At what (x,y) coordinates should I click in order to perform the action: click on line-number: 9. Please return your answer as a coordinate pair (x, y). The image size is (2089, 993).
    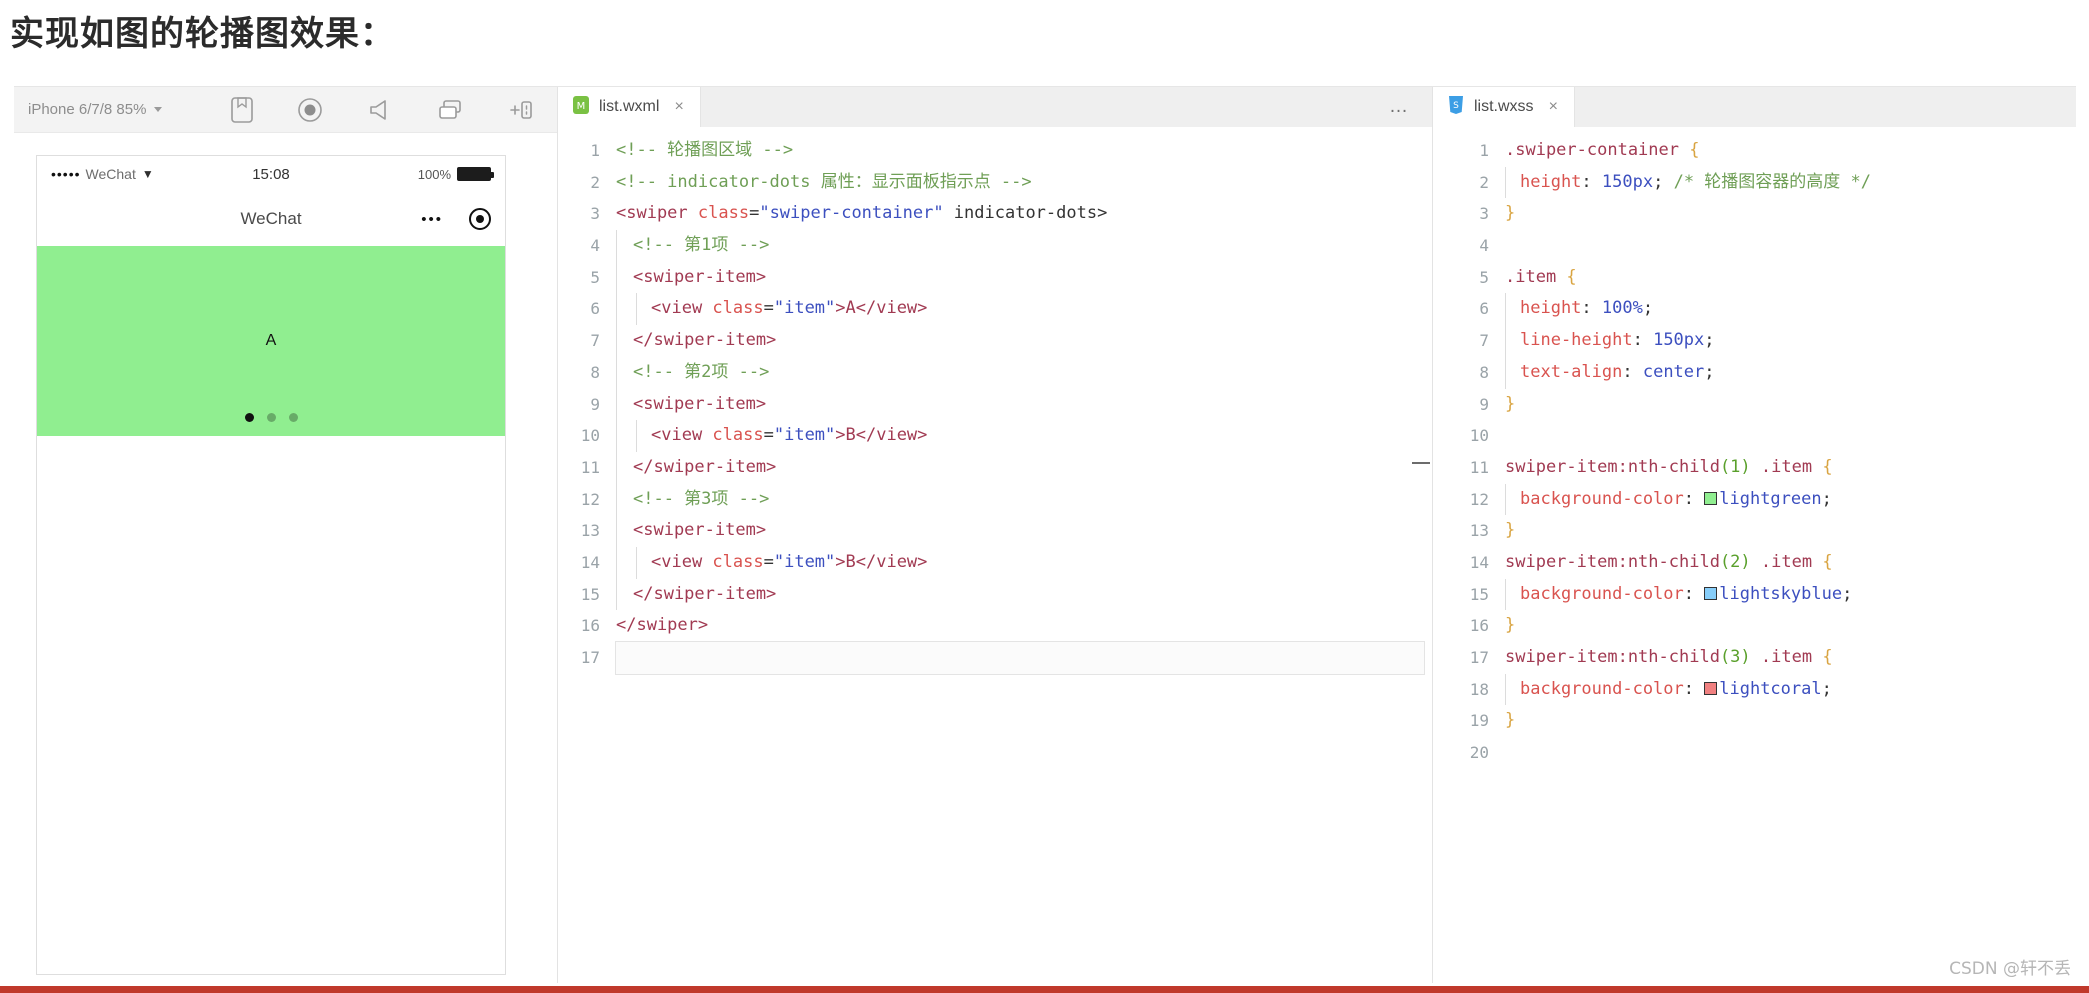
    Looking at the image, I should click on (1484, 404).